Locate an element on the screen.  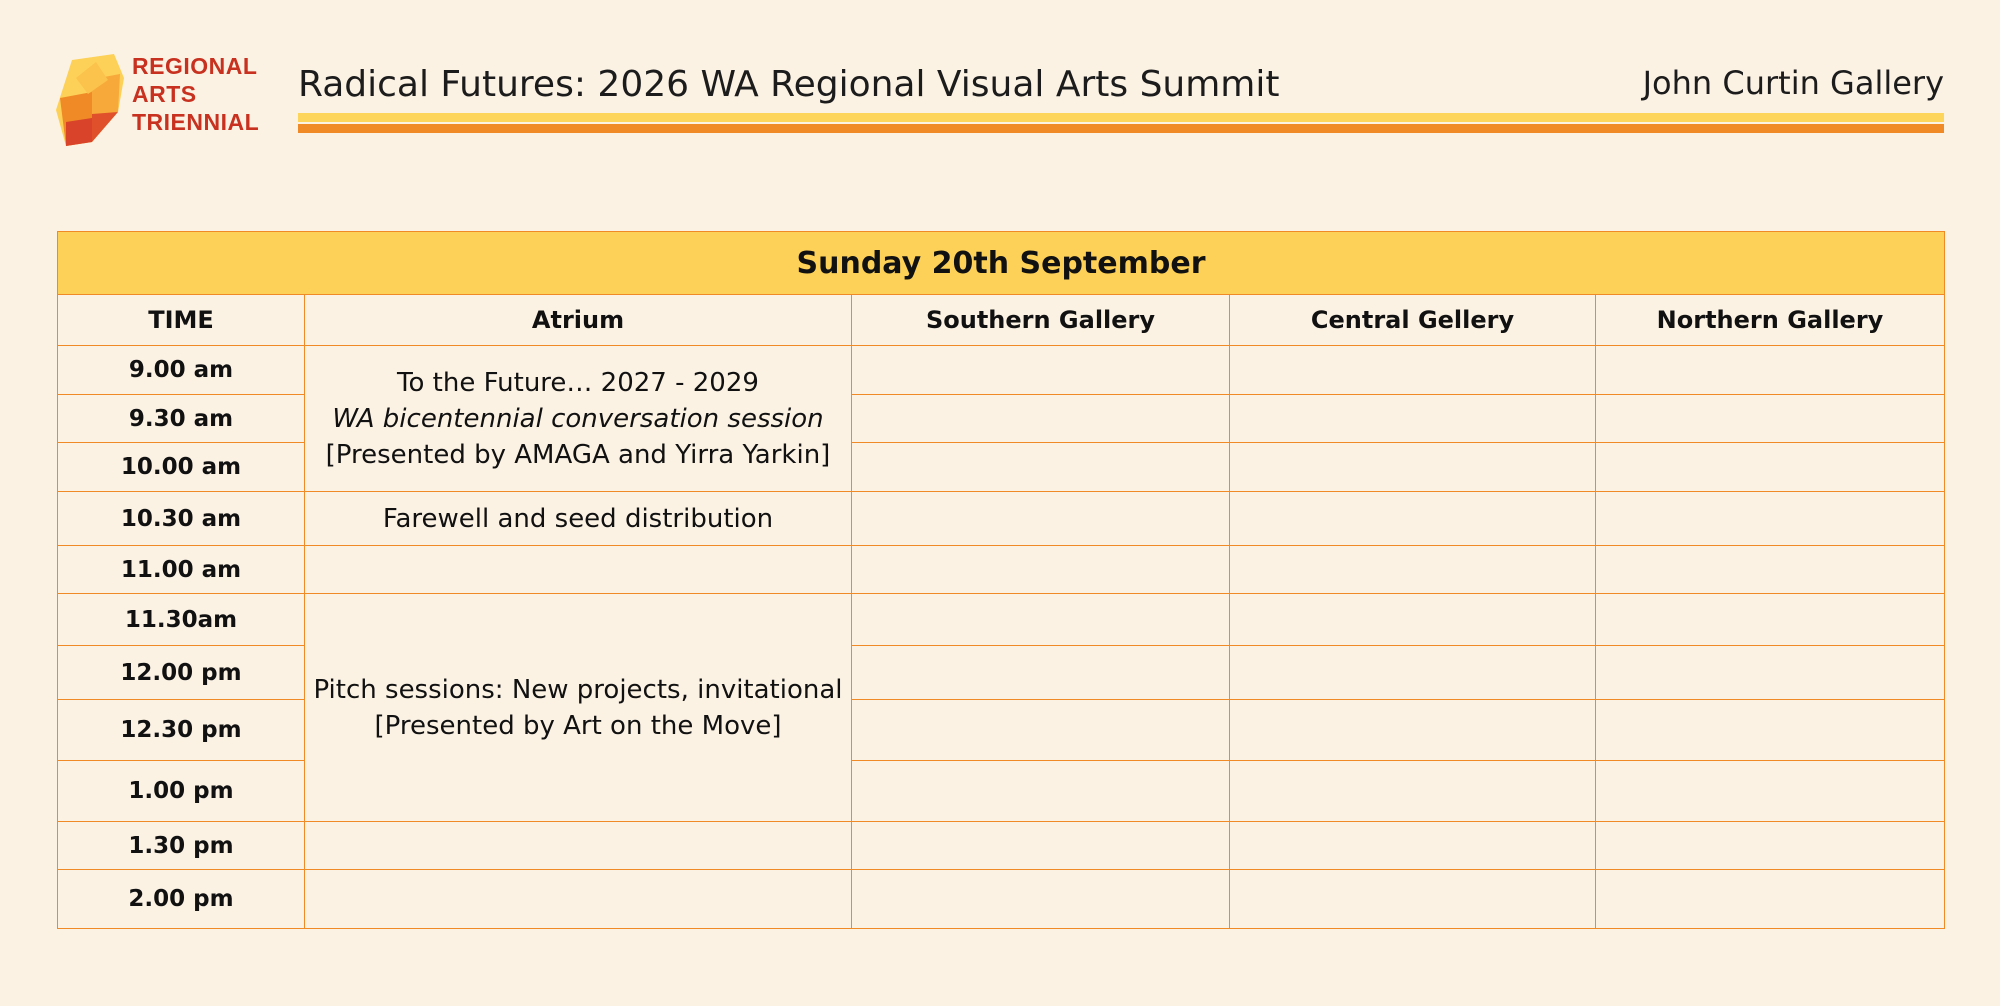
table-row: 11.00 am is located at coordinates (1001, 569).